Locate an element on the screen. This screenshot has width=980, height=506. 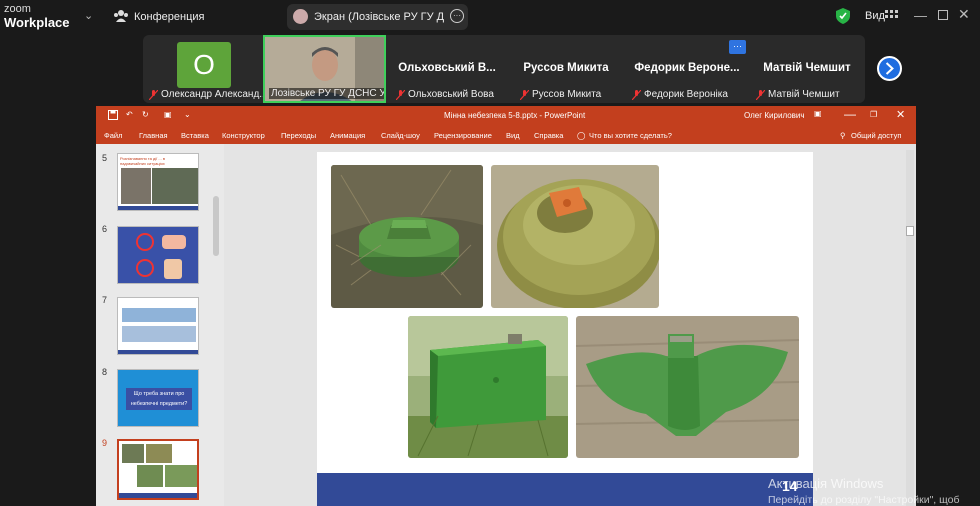
tab-insert: Вставка is located at coordinates (195, 135).